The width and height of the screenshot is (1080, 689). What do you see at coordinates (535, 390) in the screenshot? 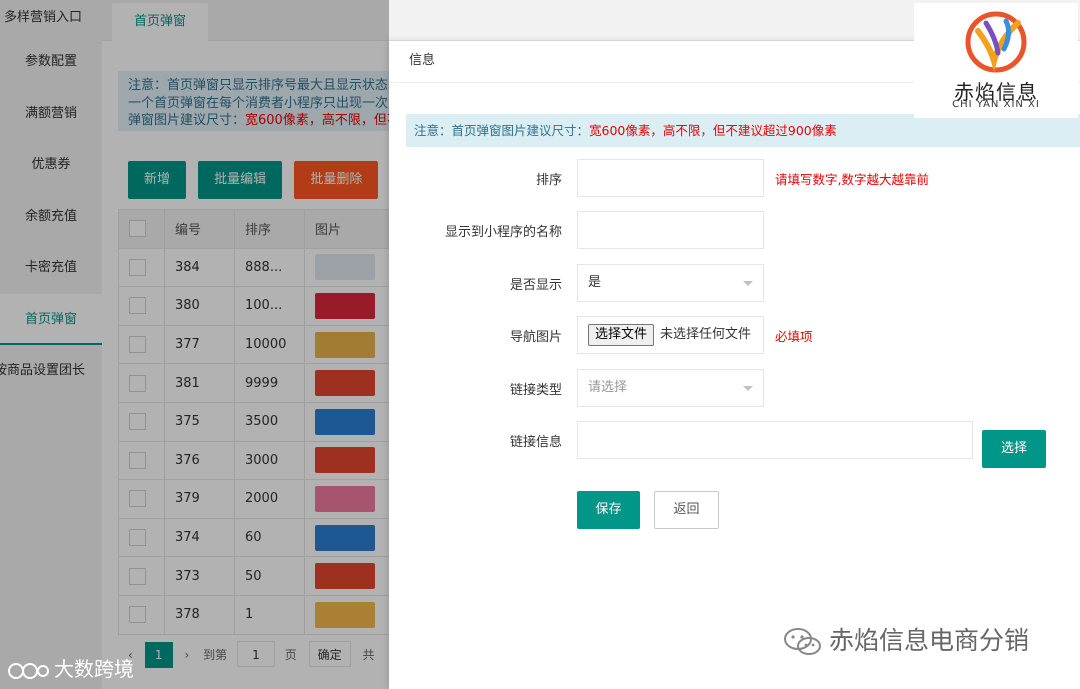
I see `link-type-label: 链接类型` at bounding box center [535, 390].